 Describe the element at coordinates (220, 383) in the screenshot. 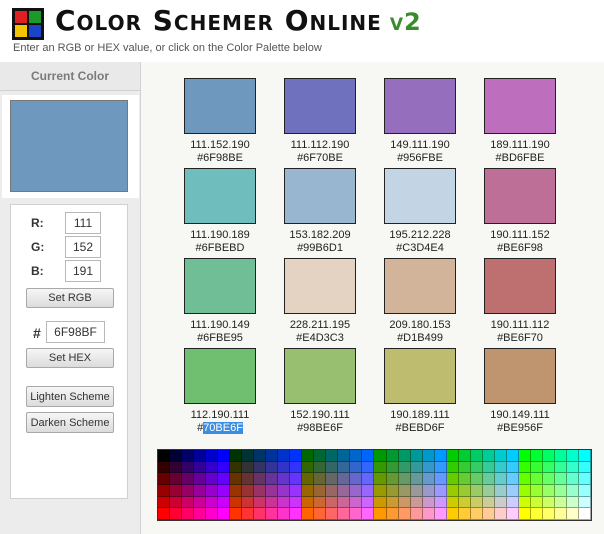

I see `scheme-color-cell: 112.190.111 #70BE6F` at that location.